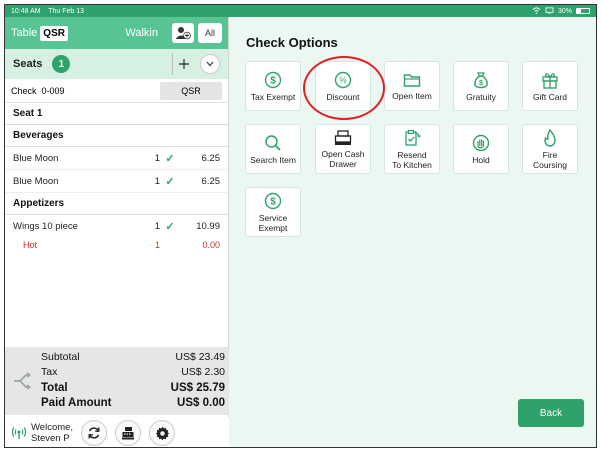  I want to click on order-item: Wings 10 piece 1 ✓ 10.99, so click(116, 226).